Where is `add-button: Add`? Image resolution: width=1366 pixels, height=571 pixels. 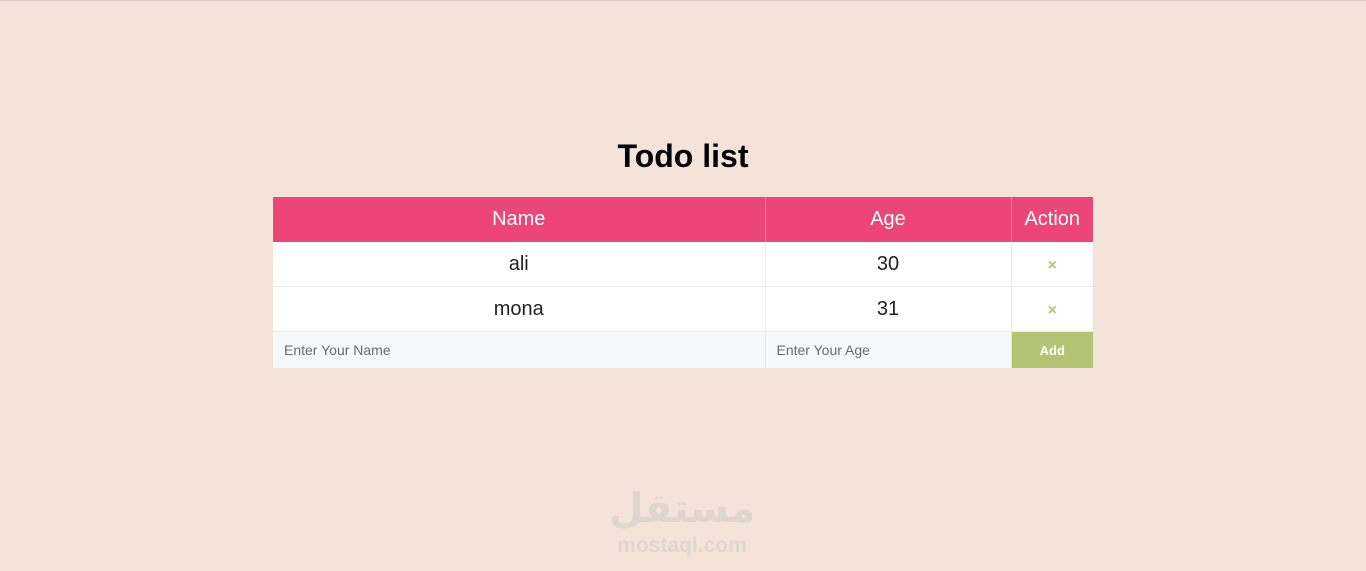 add-button: Add is located at coordinates (1052, 350).